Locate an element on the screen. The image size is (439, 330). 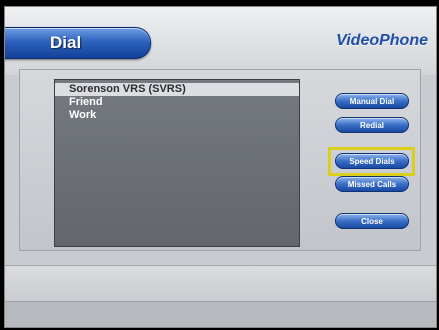
page-title: Dial is located at coordinates (66, 42).